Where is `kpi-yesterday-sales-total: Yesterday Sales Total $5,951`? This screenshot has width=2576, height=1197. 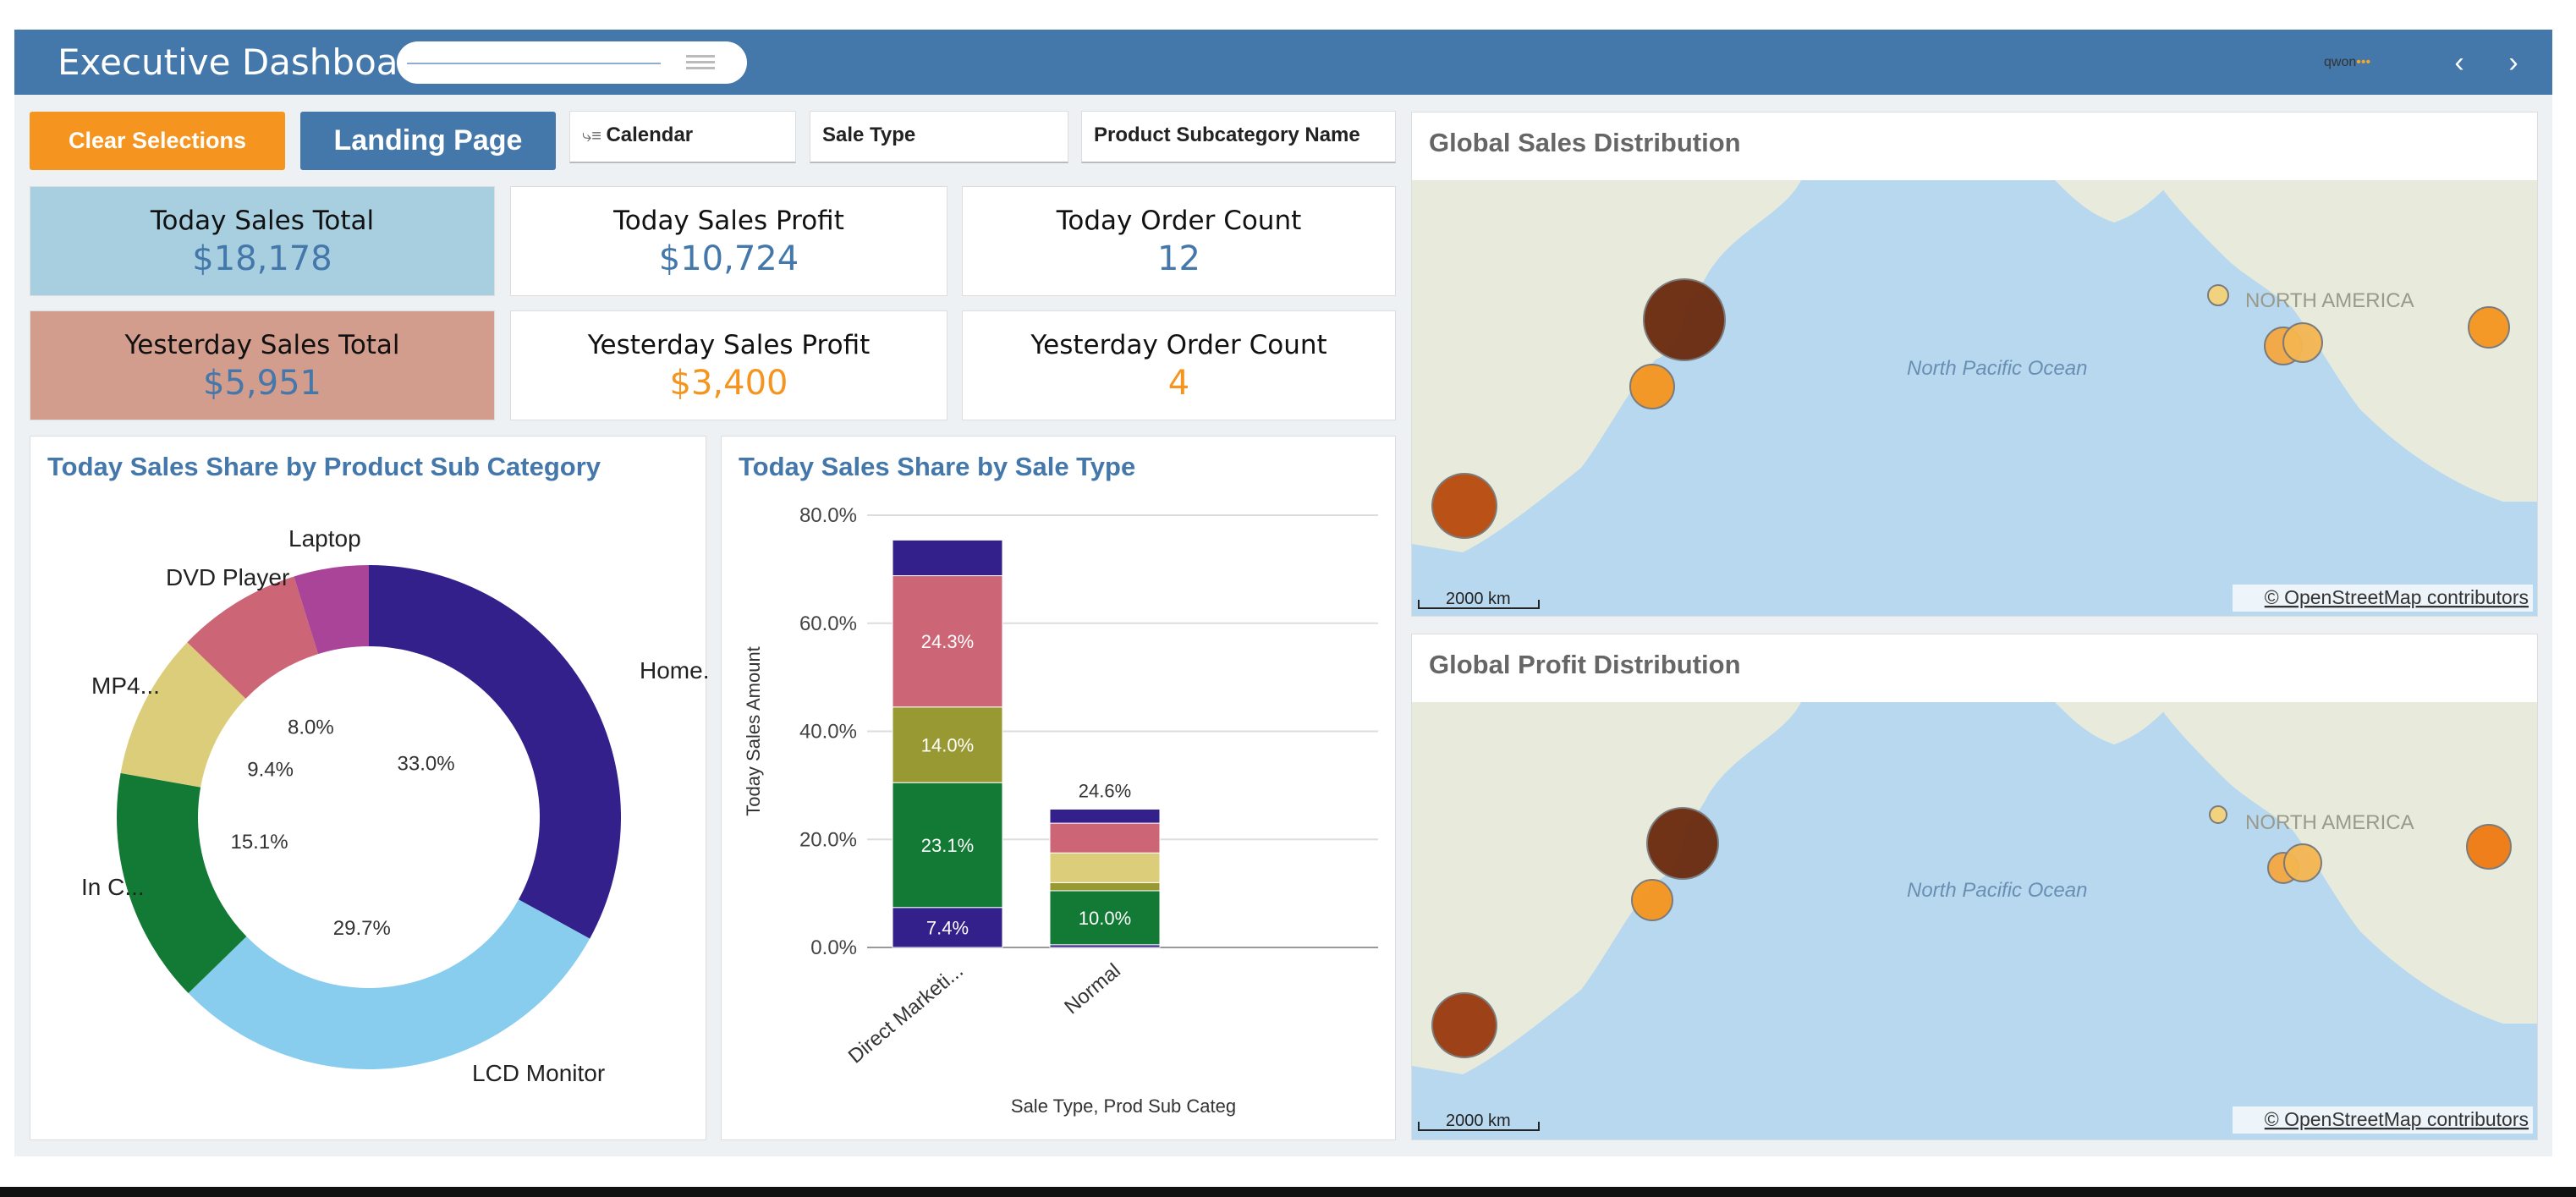
kpi-yesterday-sales-total: Yesterday Sales Total $5,951 is located at coordinates (263, 365).